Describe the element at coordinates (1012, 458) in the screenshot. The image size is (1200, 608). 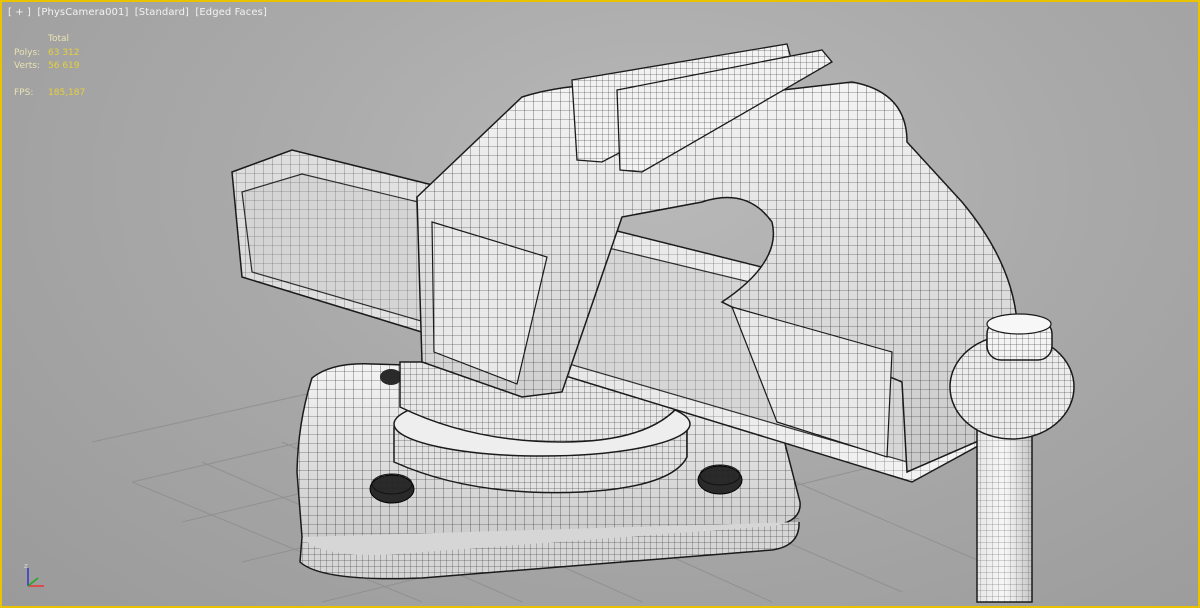
I see `vise-screw-handle` at that location.